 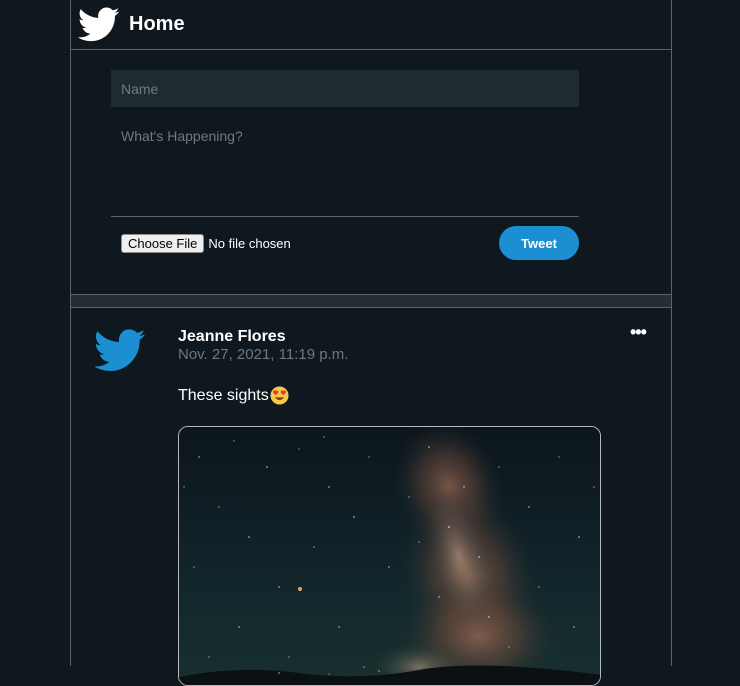 What do you see at coordinates (279, 395) in the screenshot?
I see `heart-eyes-emoji-icon` at bounding box center [279, 395].